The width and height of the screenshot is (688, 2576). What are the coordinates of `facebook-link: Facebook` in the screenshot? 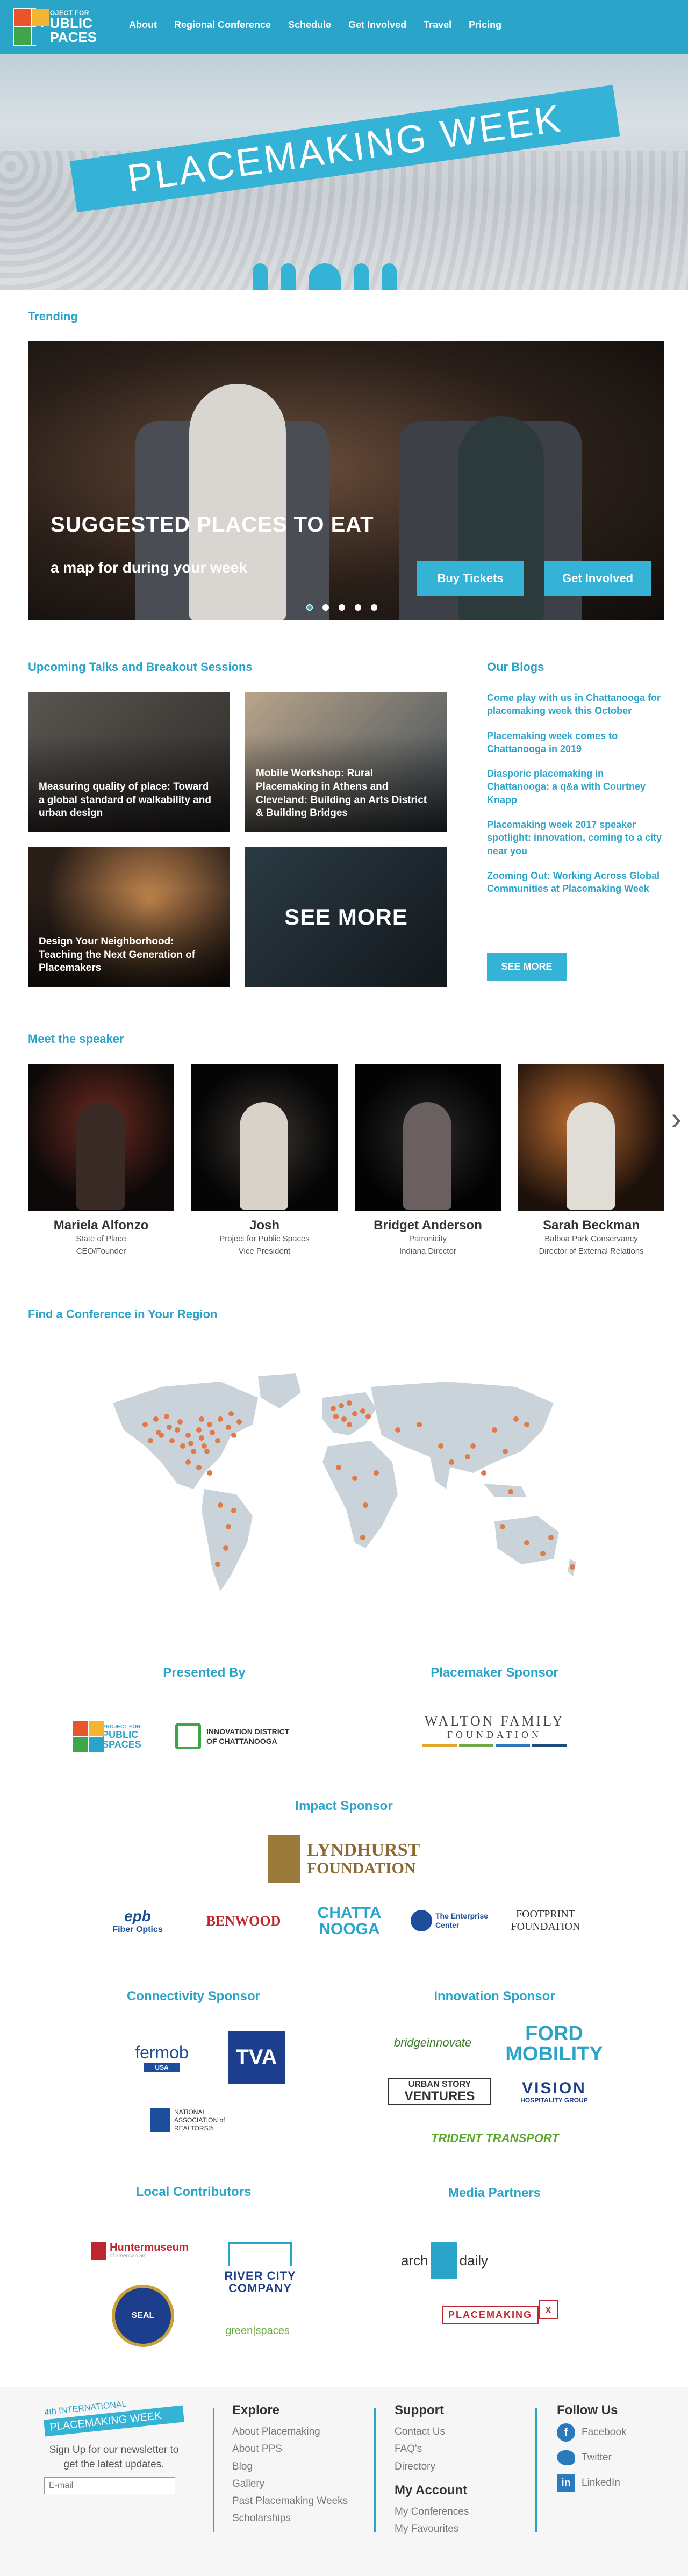 It's located at (604, 2432).